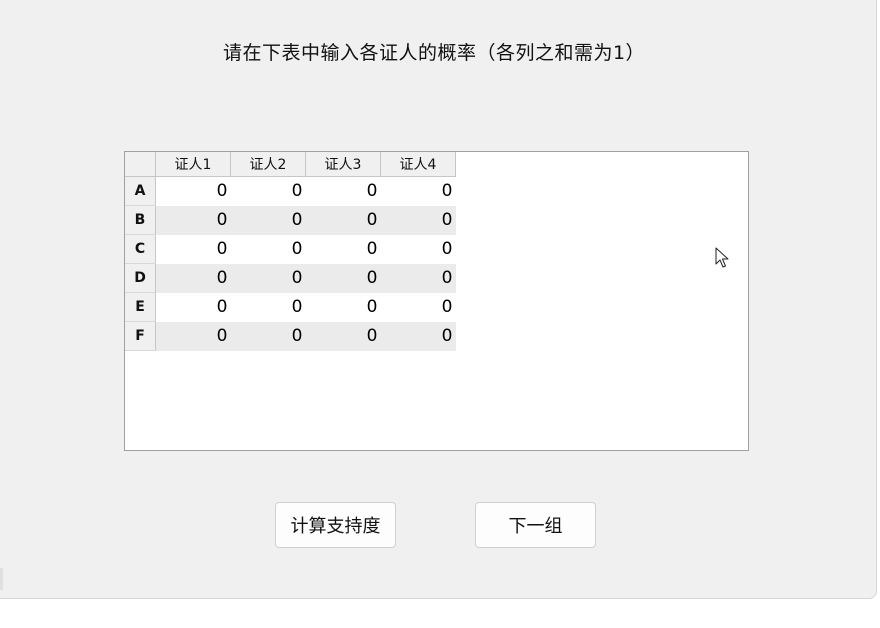  What do you see at coordinates (268, 164) in the screenshot?
I see `column-header-witness-2: 证人2` at bounding box center [268, 164].